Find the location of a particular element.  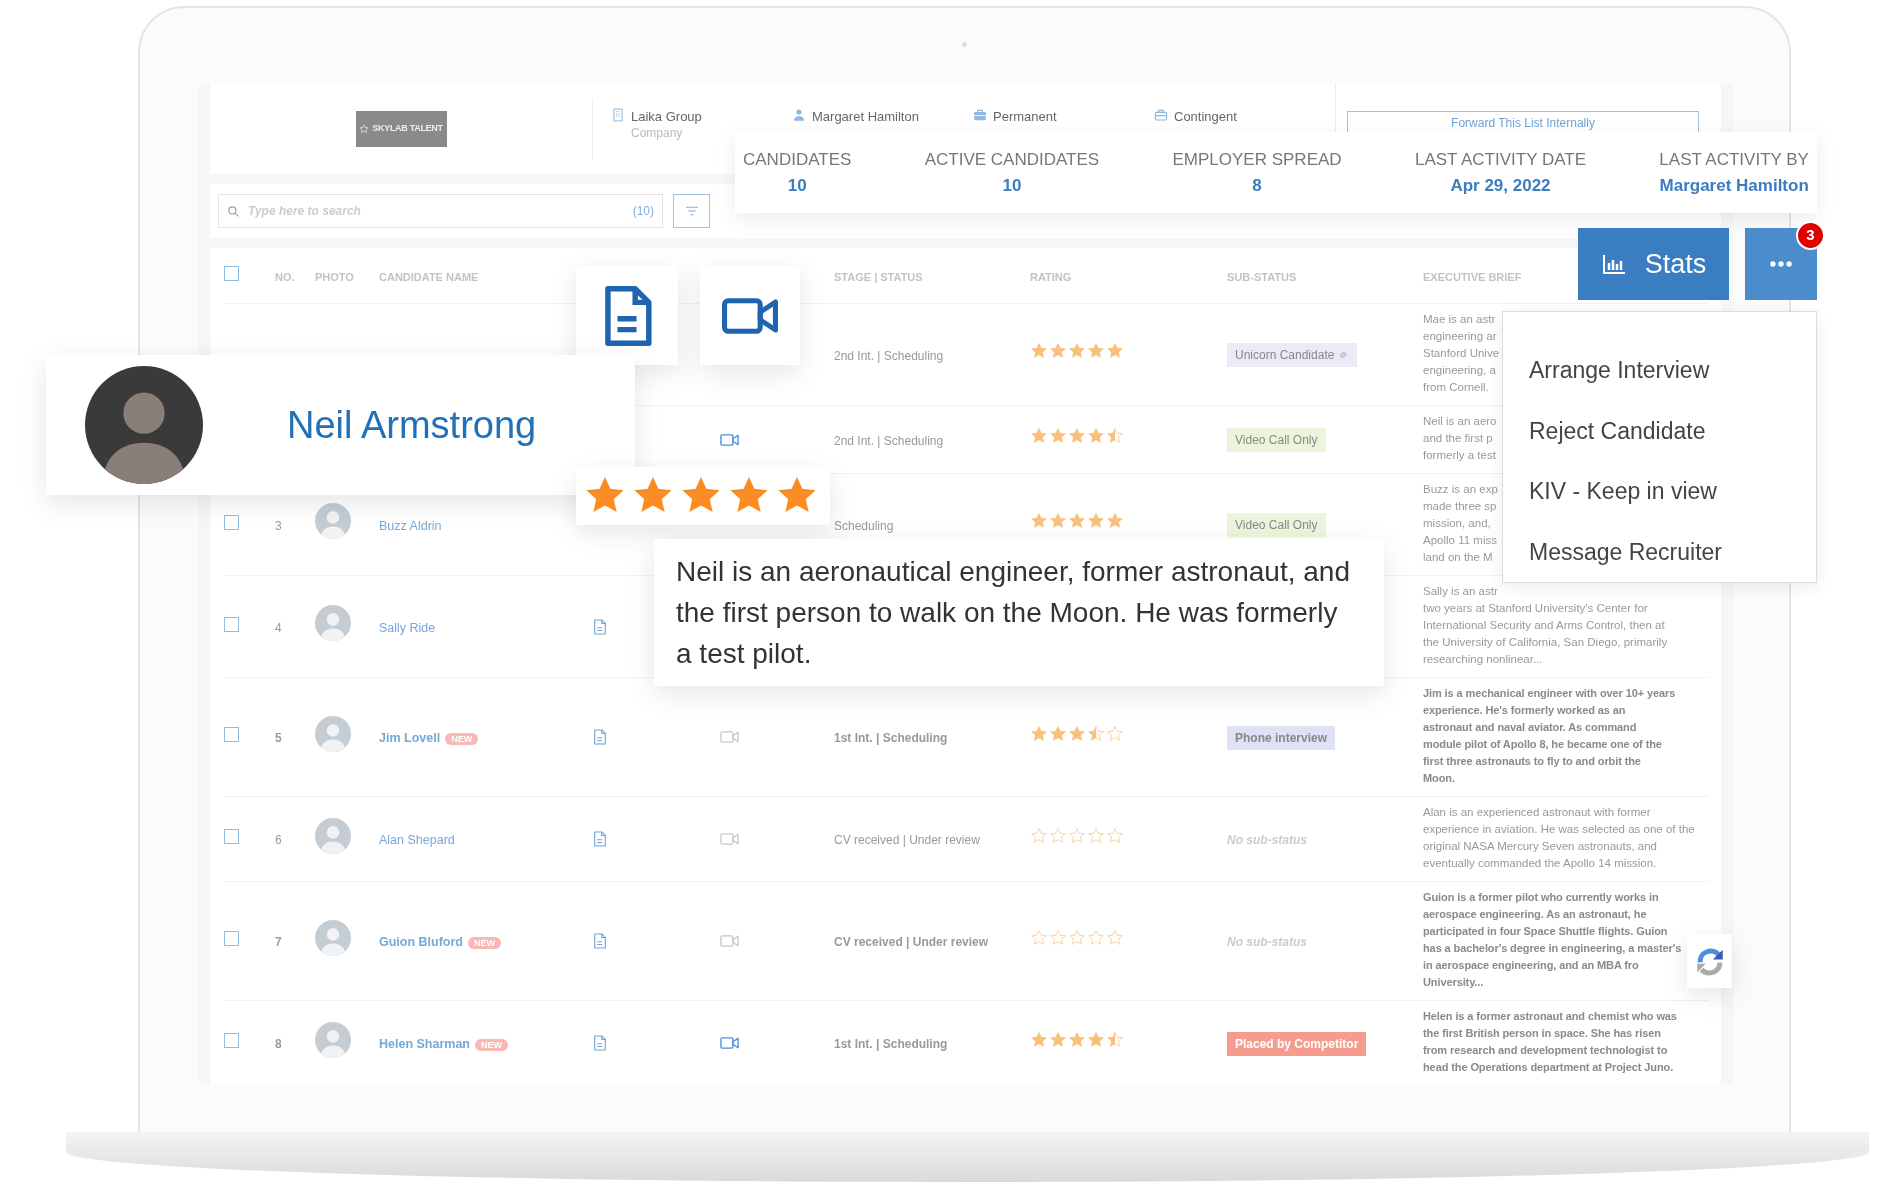

stat-value: Margaret Hamilton is located at coordinates (1734, 185).